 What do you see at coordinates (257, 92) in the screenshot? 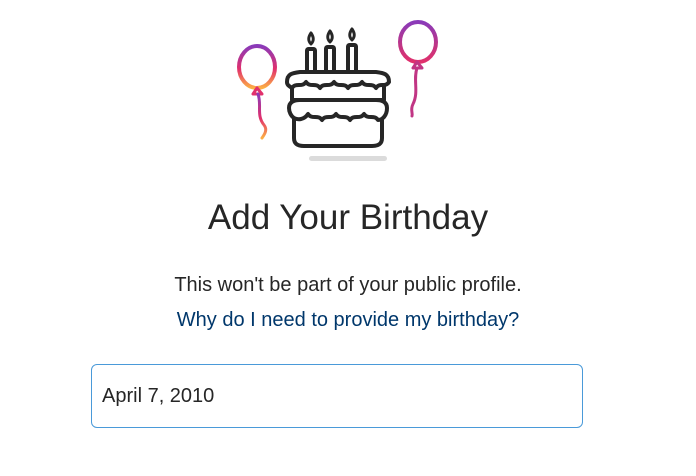
I see `balloon-left-icon` at bounding box center [257, 92].